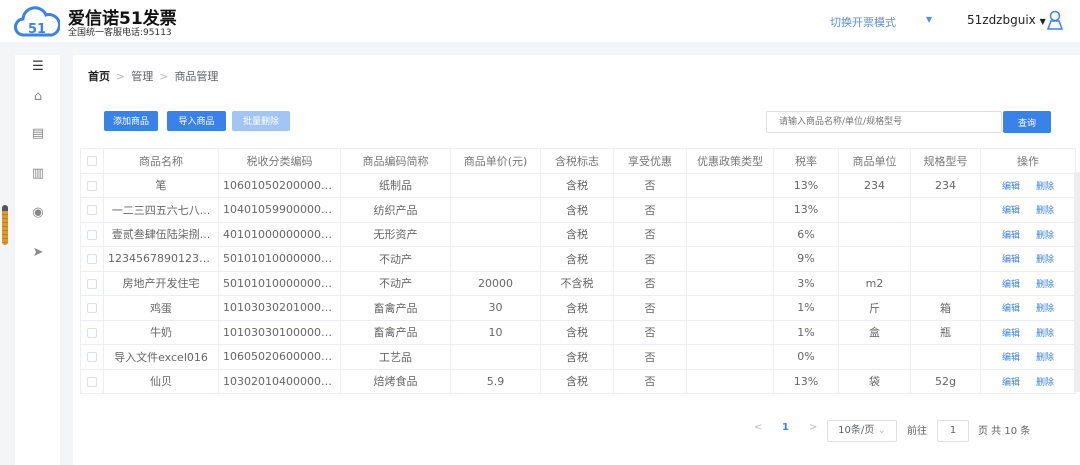  I want to click on column-header: 商品单位, so click(874, 161).